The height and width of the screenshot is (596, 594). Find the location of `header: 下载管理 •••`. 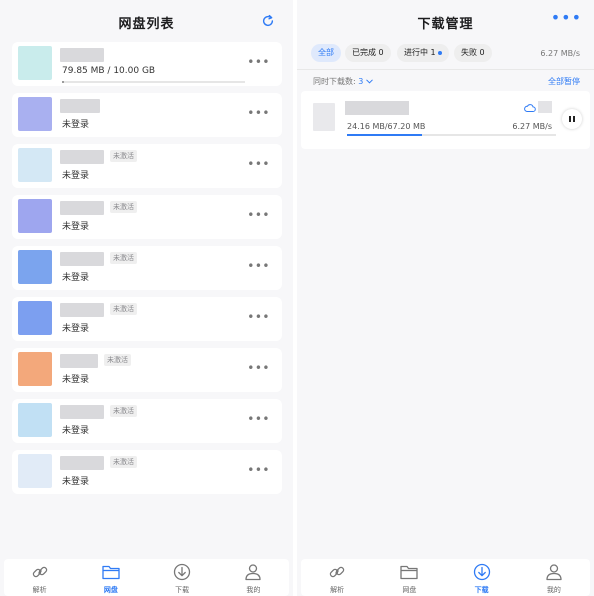

header: 下载管理 ••• is located at coordinates (445, 21).